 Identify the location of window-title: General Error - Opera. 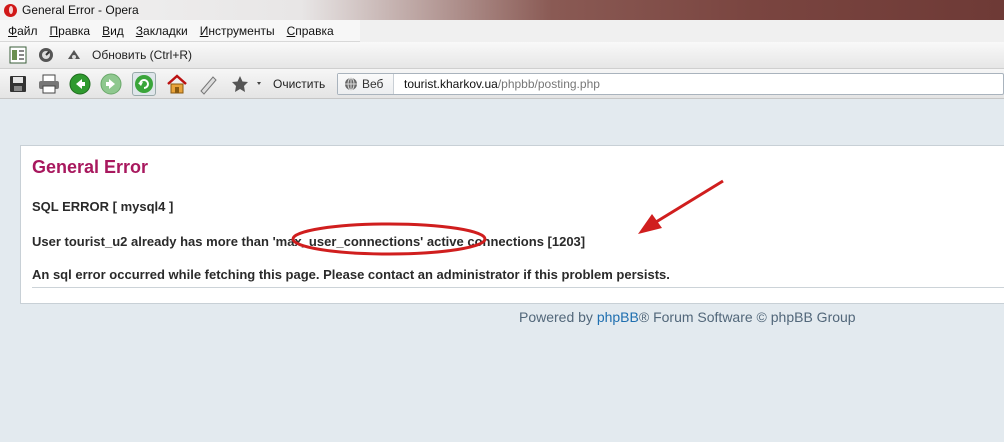
(80, 10).